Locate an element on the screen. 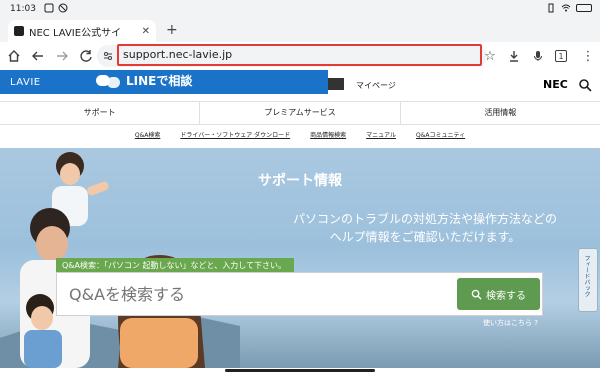 The height and width of the screenshot is (375, 600). subnav-manual: マニュアル is located at coordinates (381, 136).